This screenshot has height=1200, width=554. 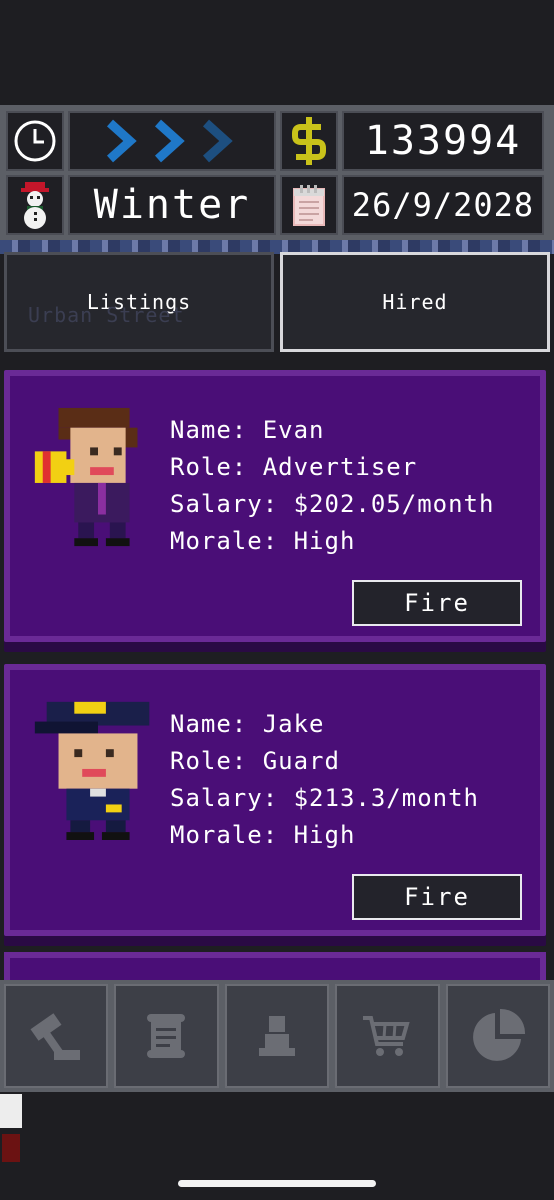 I want to click on money-display: 133994, so click(x=443, y=141).